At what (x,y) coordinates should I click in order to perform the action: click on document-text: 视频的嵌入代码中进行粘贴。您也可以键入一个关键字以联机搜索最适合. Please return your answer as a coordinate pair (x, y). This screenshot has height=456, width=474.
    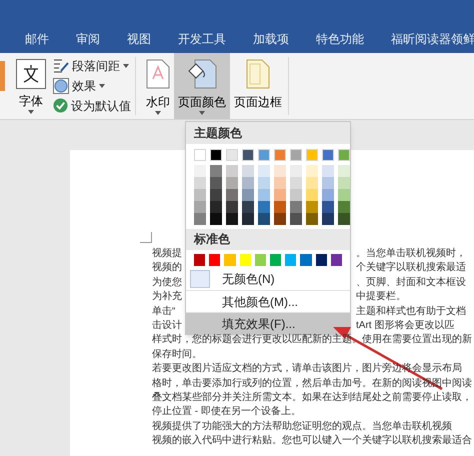
    Looking at the image, I should click on (312, 441).